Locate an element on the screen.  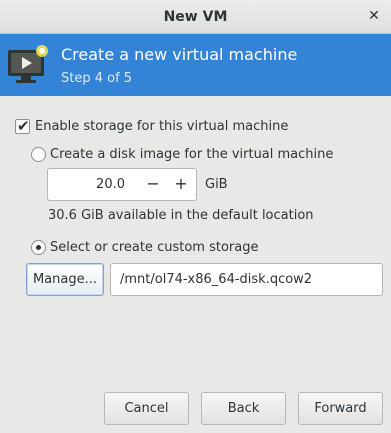
radio-selected-dot is located at coordinates (38, 247).